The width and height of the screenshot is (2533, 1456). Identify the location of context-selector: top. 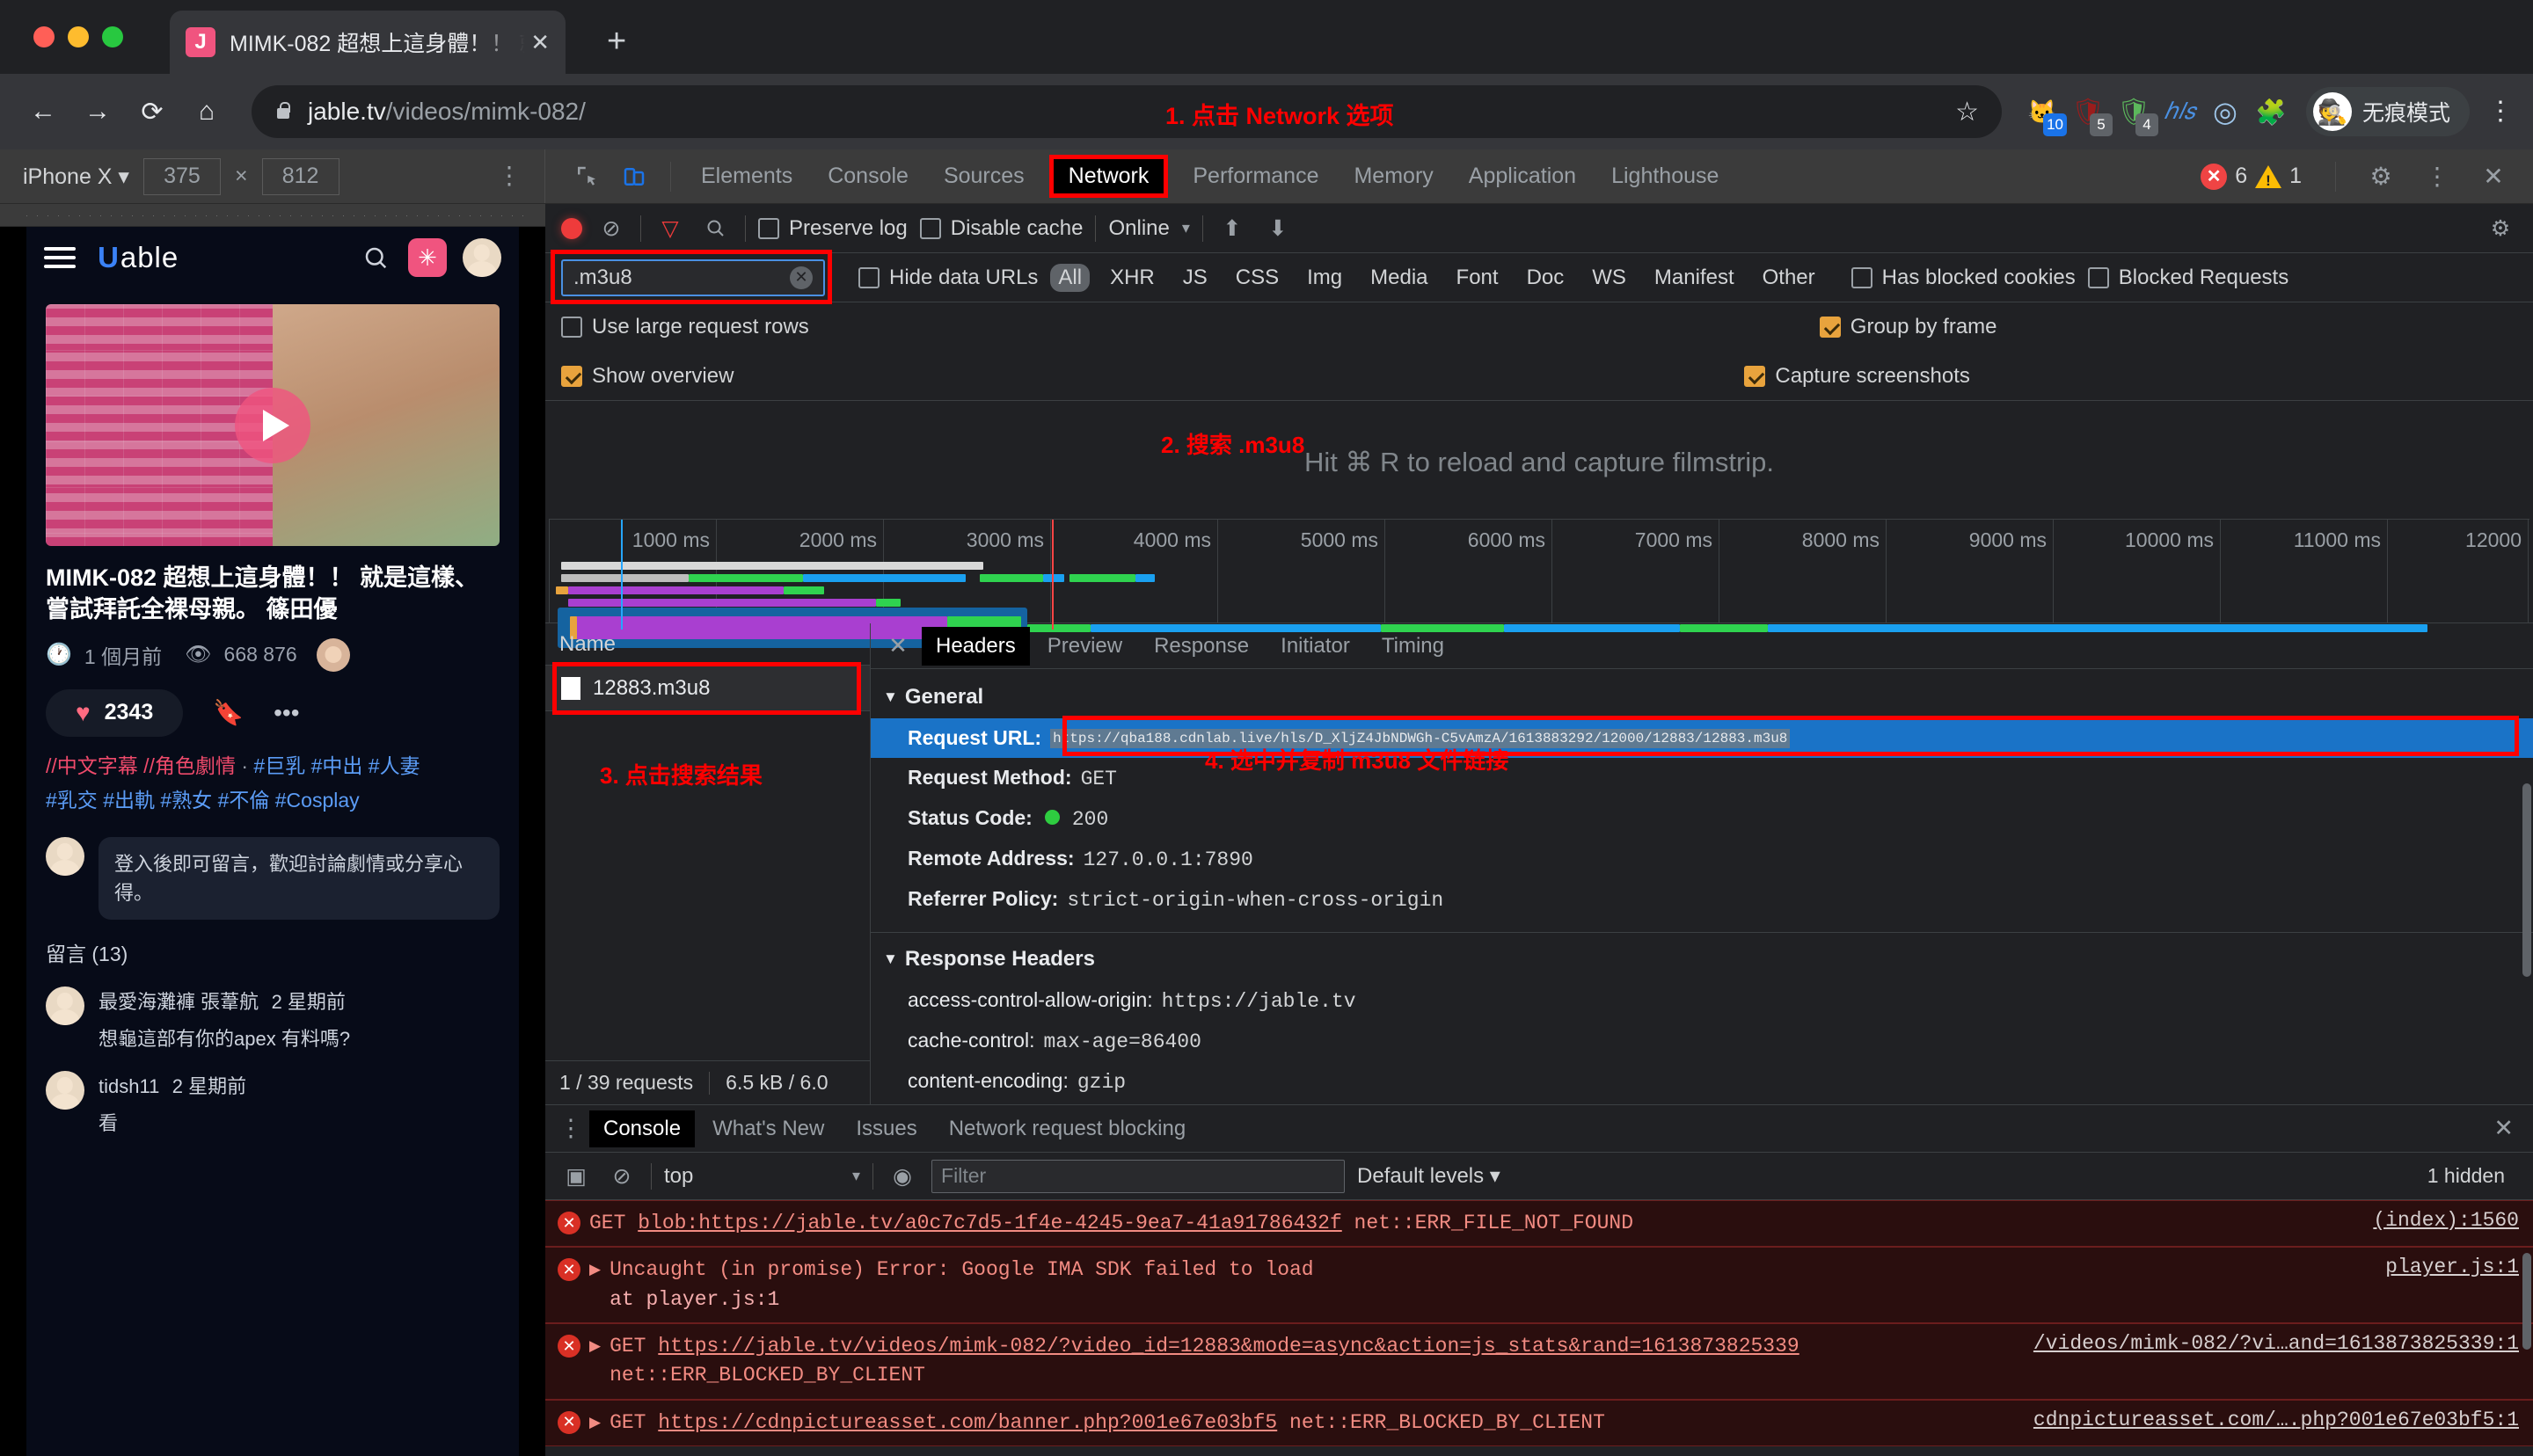
(752, 1176).